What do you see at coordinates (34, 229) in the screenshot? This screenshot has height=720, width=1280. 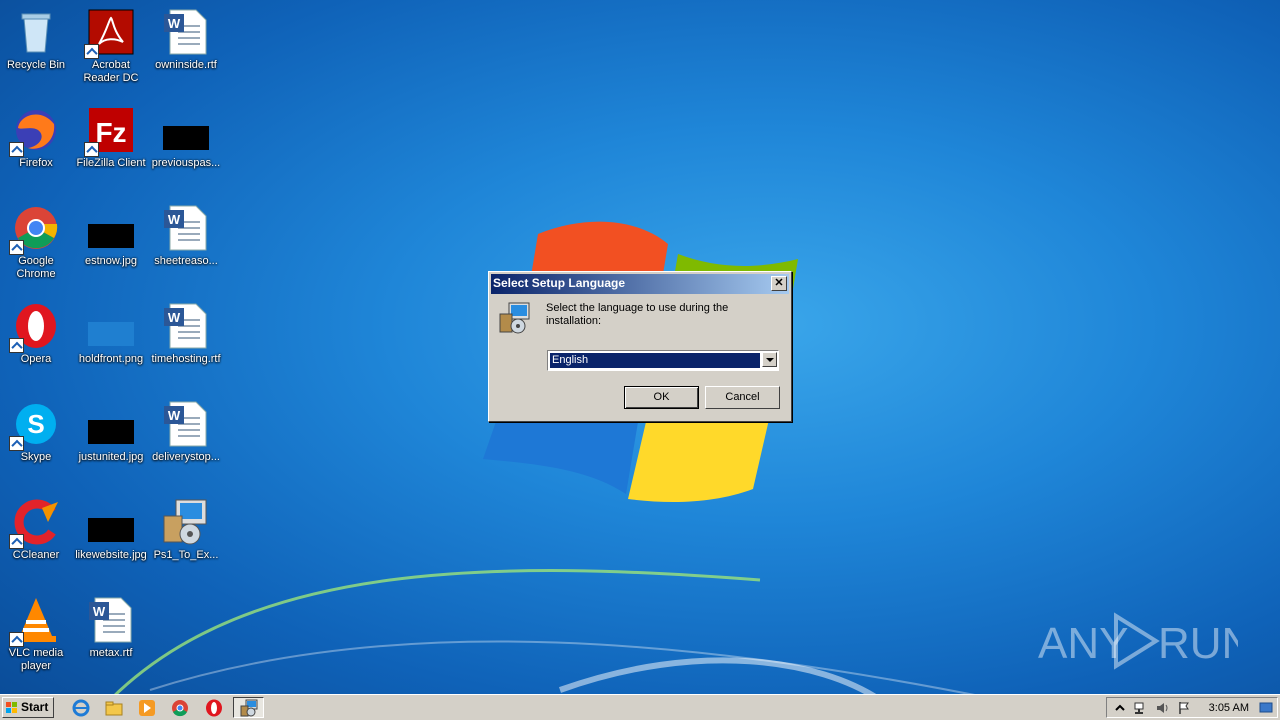 I see `chrome-icon` at bounding box center [34, 229].